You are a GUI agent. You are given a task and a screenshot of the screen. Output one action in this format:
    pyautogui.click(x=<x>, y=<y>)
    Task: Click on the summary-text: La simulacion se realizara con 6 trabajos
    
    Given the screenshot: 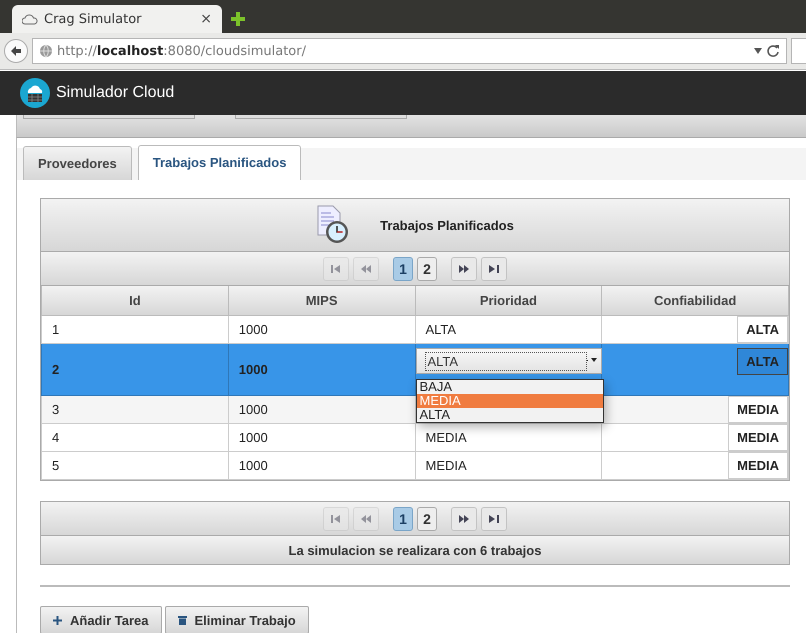 What is the action you would take?
    pyautogui.click(x=415, y=550)
    